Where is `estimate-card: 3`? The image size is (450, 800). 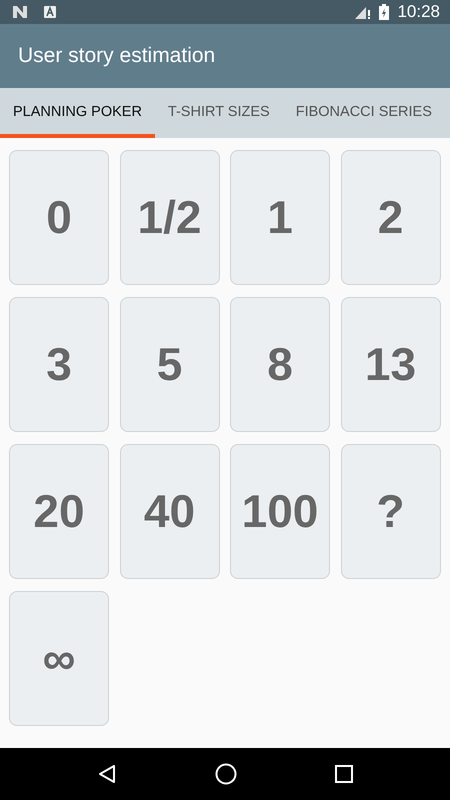 estimate-card: 3 is located at coordinates (59, 364).